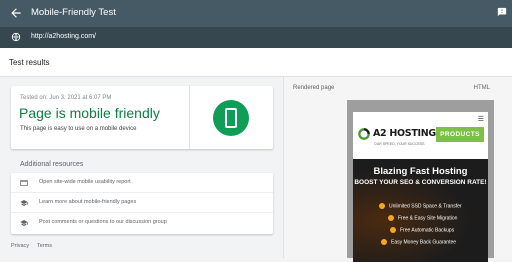  I want to click on card-divider, so click(189, 117).